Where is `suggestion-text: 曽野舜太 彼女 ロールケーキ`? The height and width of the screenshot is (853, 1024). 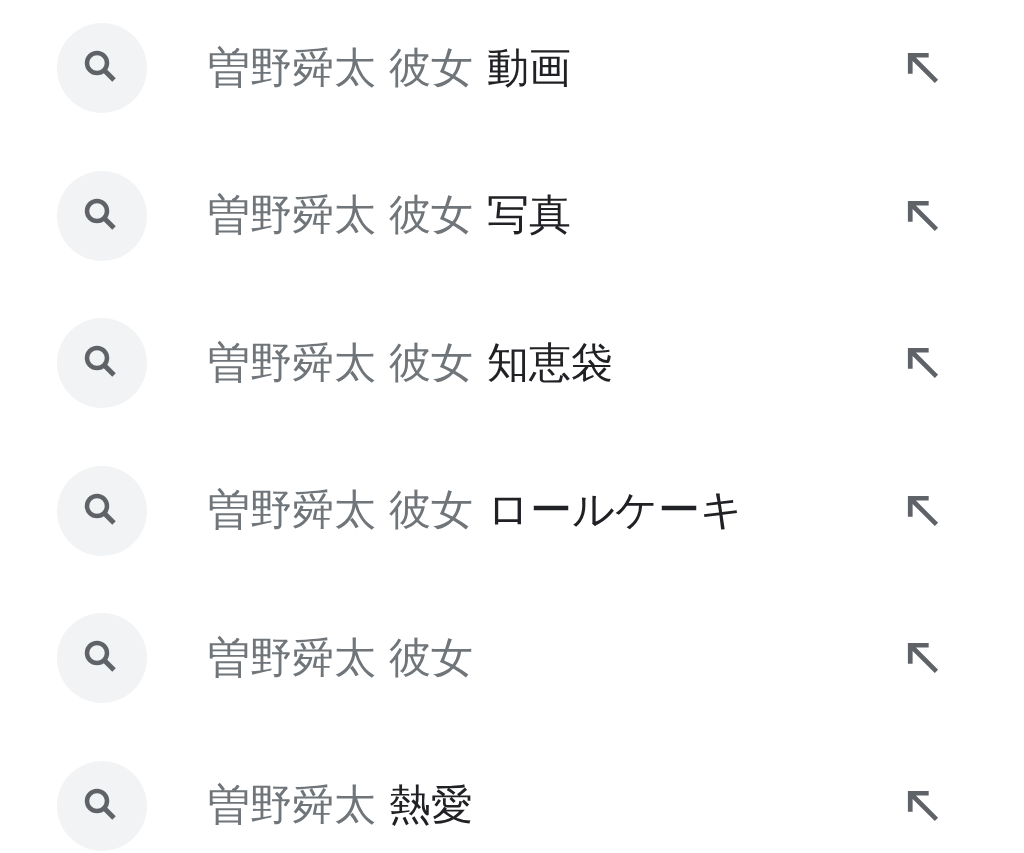 suggestion-text: 曽野舜太 彼女 ロールケーキ is located at coordinates (475, 510).